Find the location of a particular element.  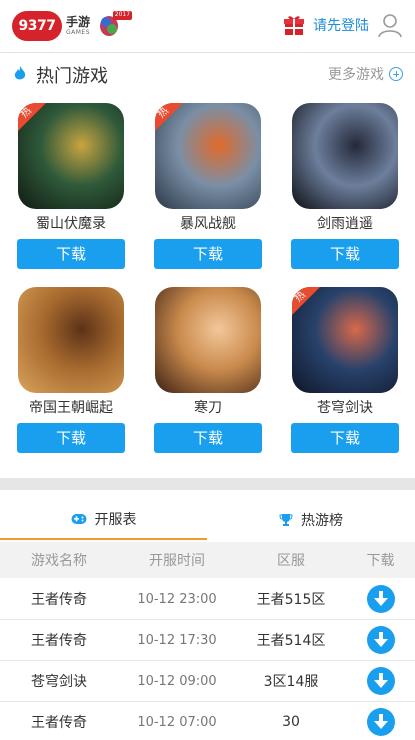

game-card: 热 苍穹剑诀 下载 is located at coordinates (345, 370).